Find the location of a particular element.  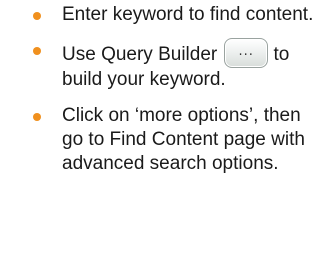

tip-item-keyword: Enter keyword to find content. is located at coordinates (163, 15).